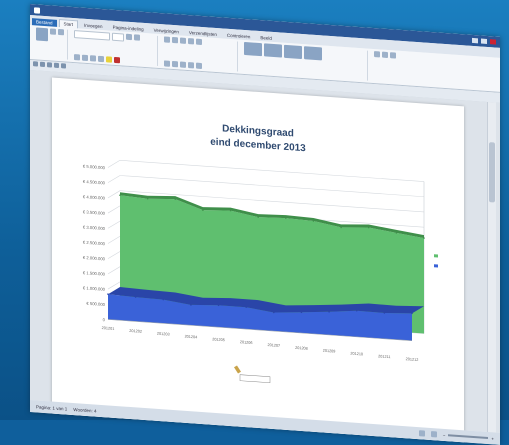  What do you see at coordinates (356, 354) in the screenshot?
I see `x-tick-label: 201210` at bounding box center [356, 354].